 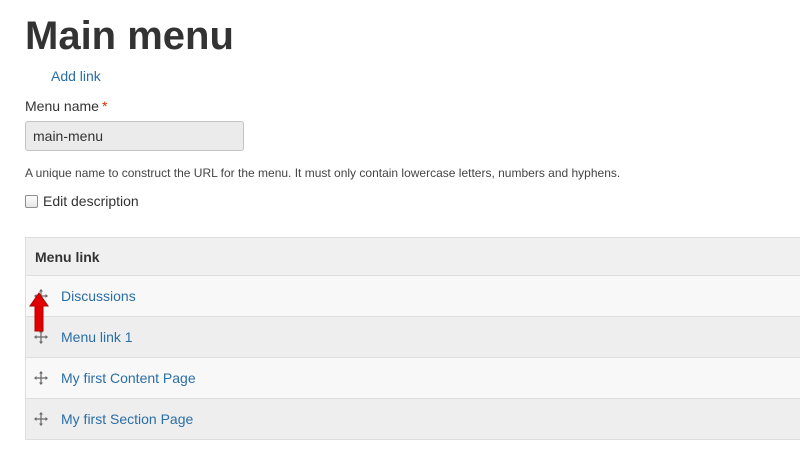 I want to click on page-title: Main menu, so click(x=129, y=36).